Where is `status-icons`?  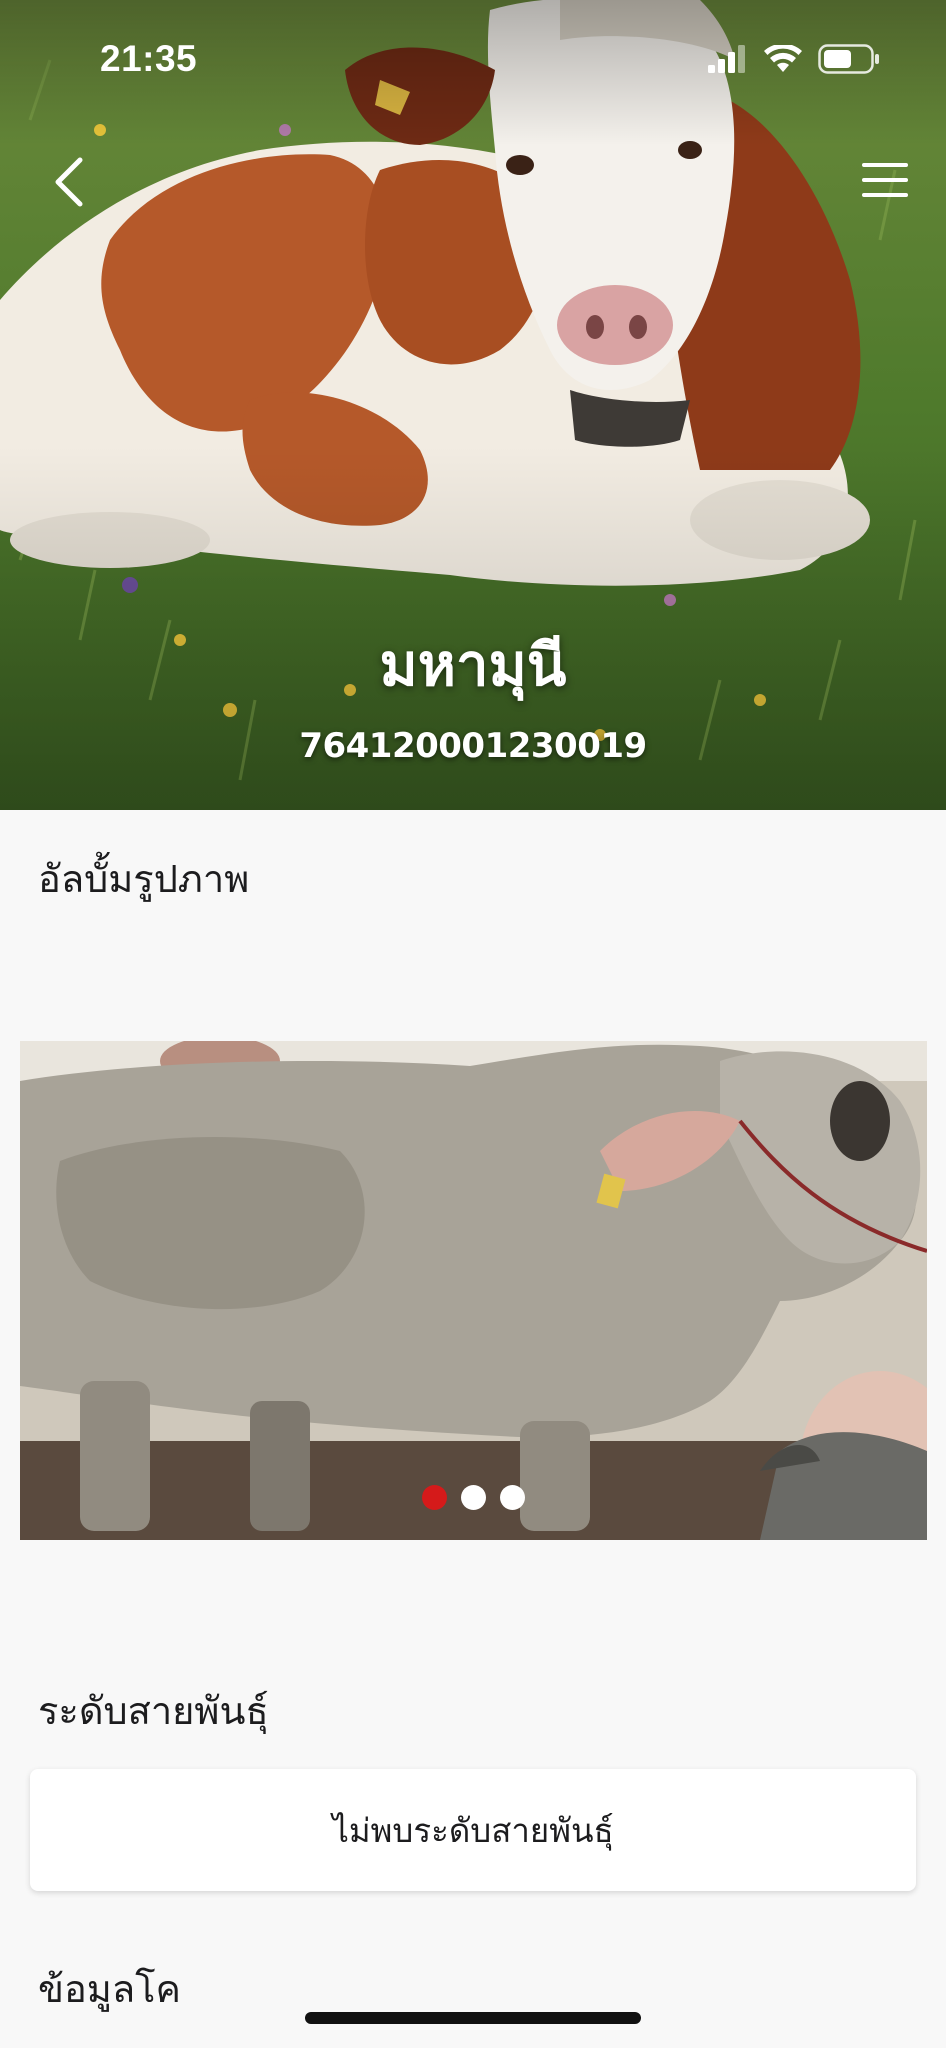 status-icons is located at coordinates (794, 59).